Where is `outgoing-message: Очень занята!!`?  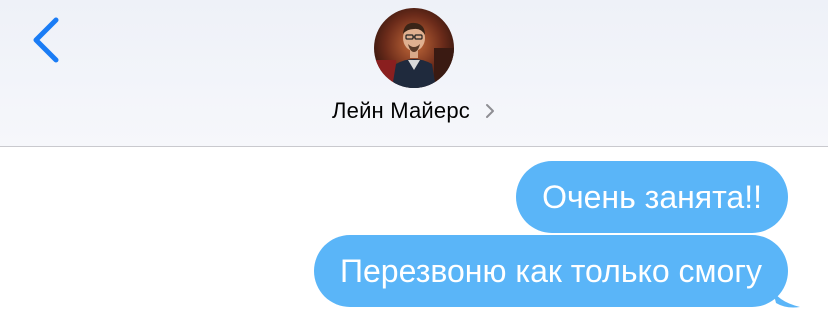 outgoing-message: Очень занята!! is located at coordinates (652, 197).